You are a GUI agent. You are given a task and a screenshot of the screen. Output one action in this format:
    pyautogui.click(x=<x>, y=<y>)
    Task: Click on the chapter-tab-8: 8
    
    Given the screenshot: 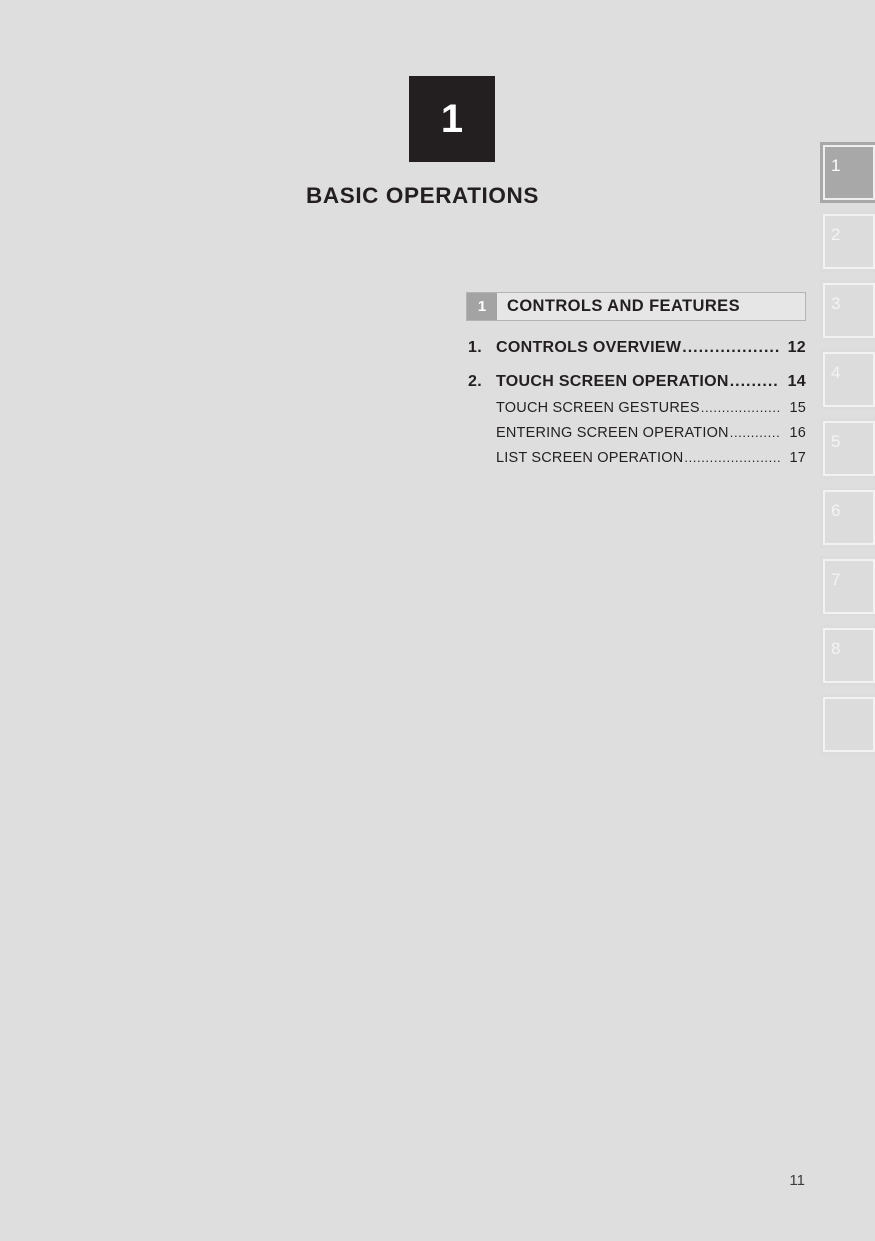 What is the action you would take?
    pyautogui.click(x=847, y=655)
    